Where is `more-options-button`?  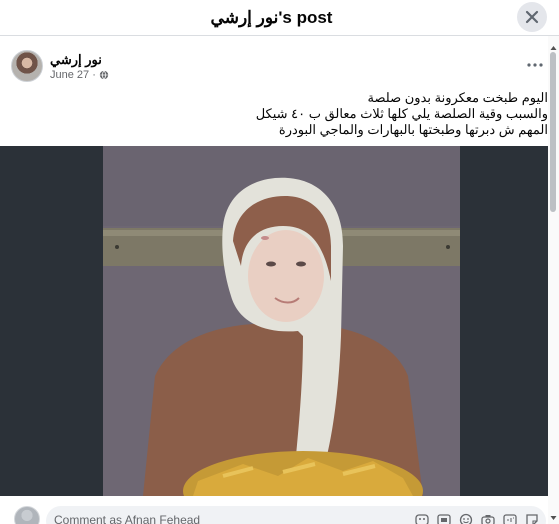
more-options-button is located at coordinates (535, 65).